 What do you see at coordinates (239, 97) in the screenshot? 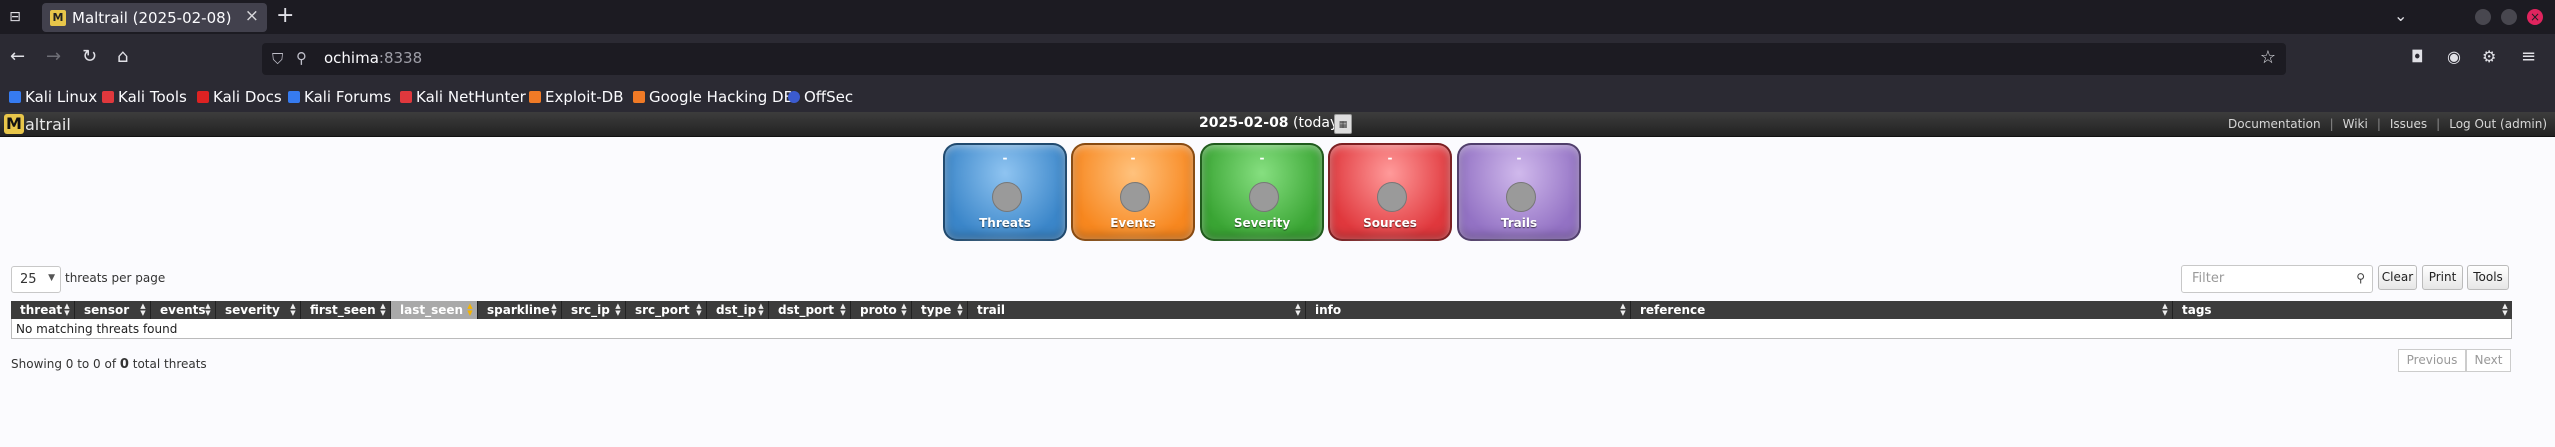
I see `bookmark-kali-docs: Kali Docs` at bounding box center [239, 97].